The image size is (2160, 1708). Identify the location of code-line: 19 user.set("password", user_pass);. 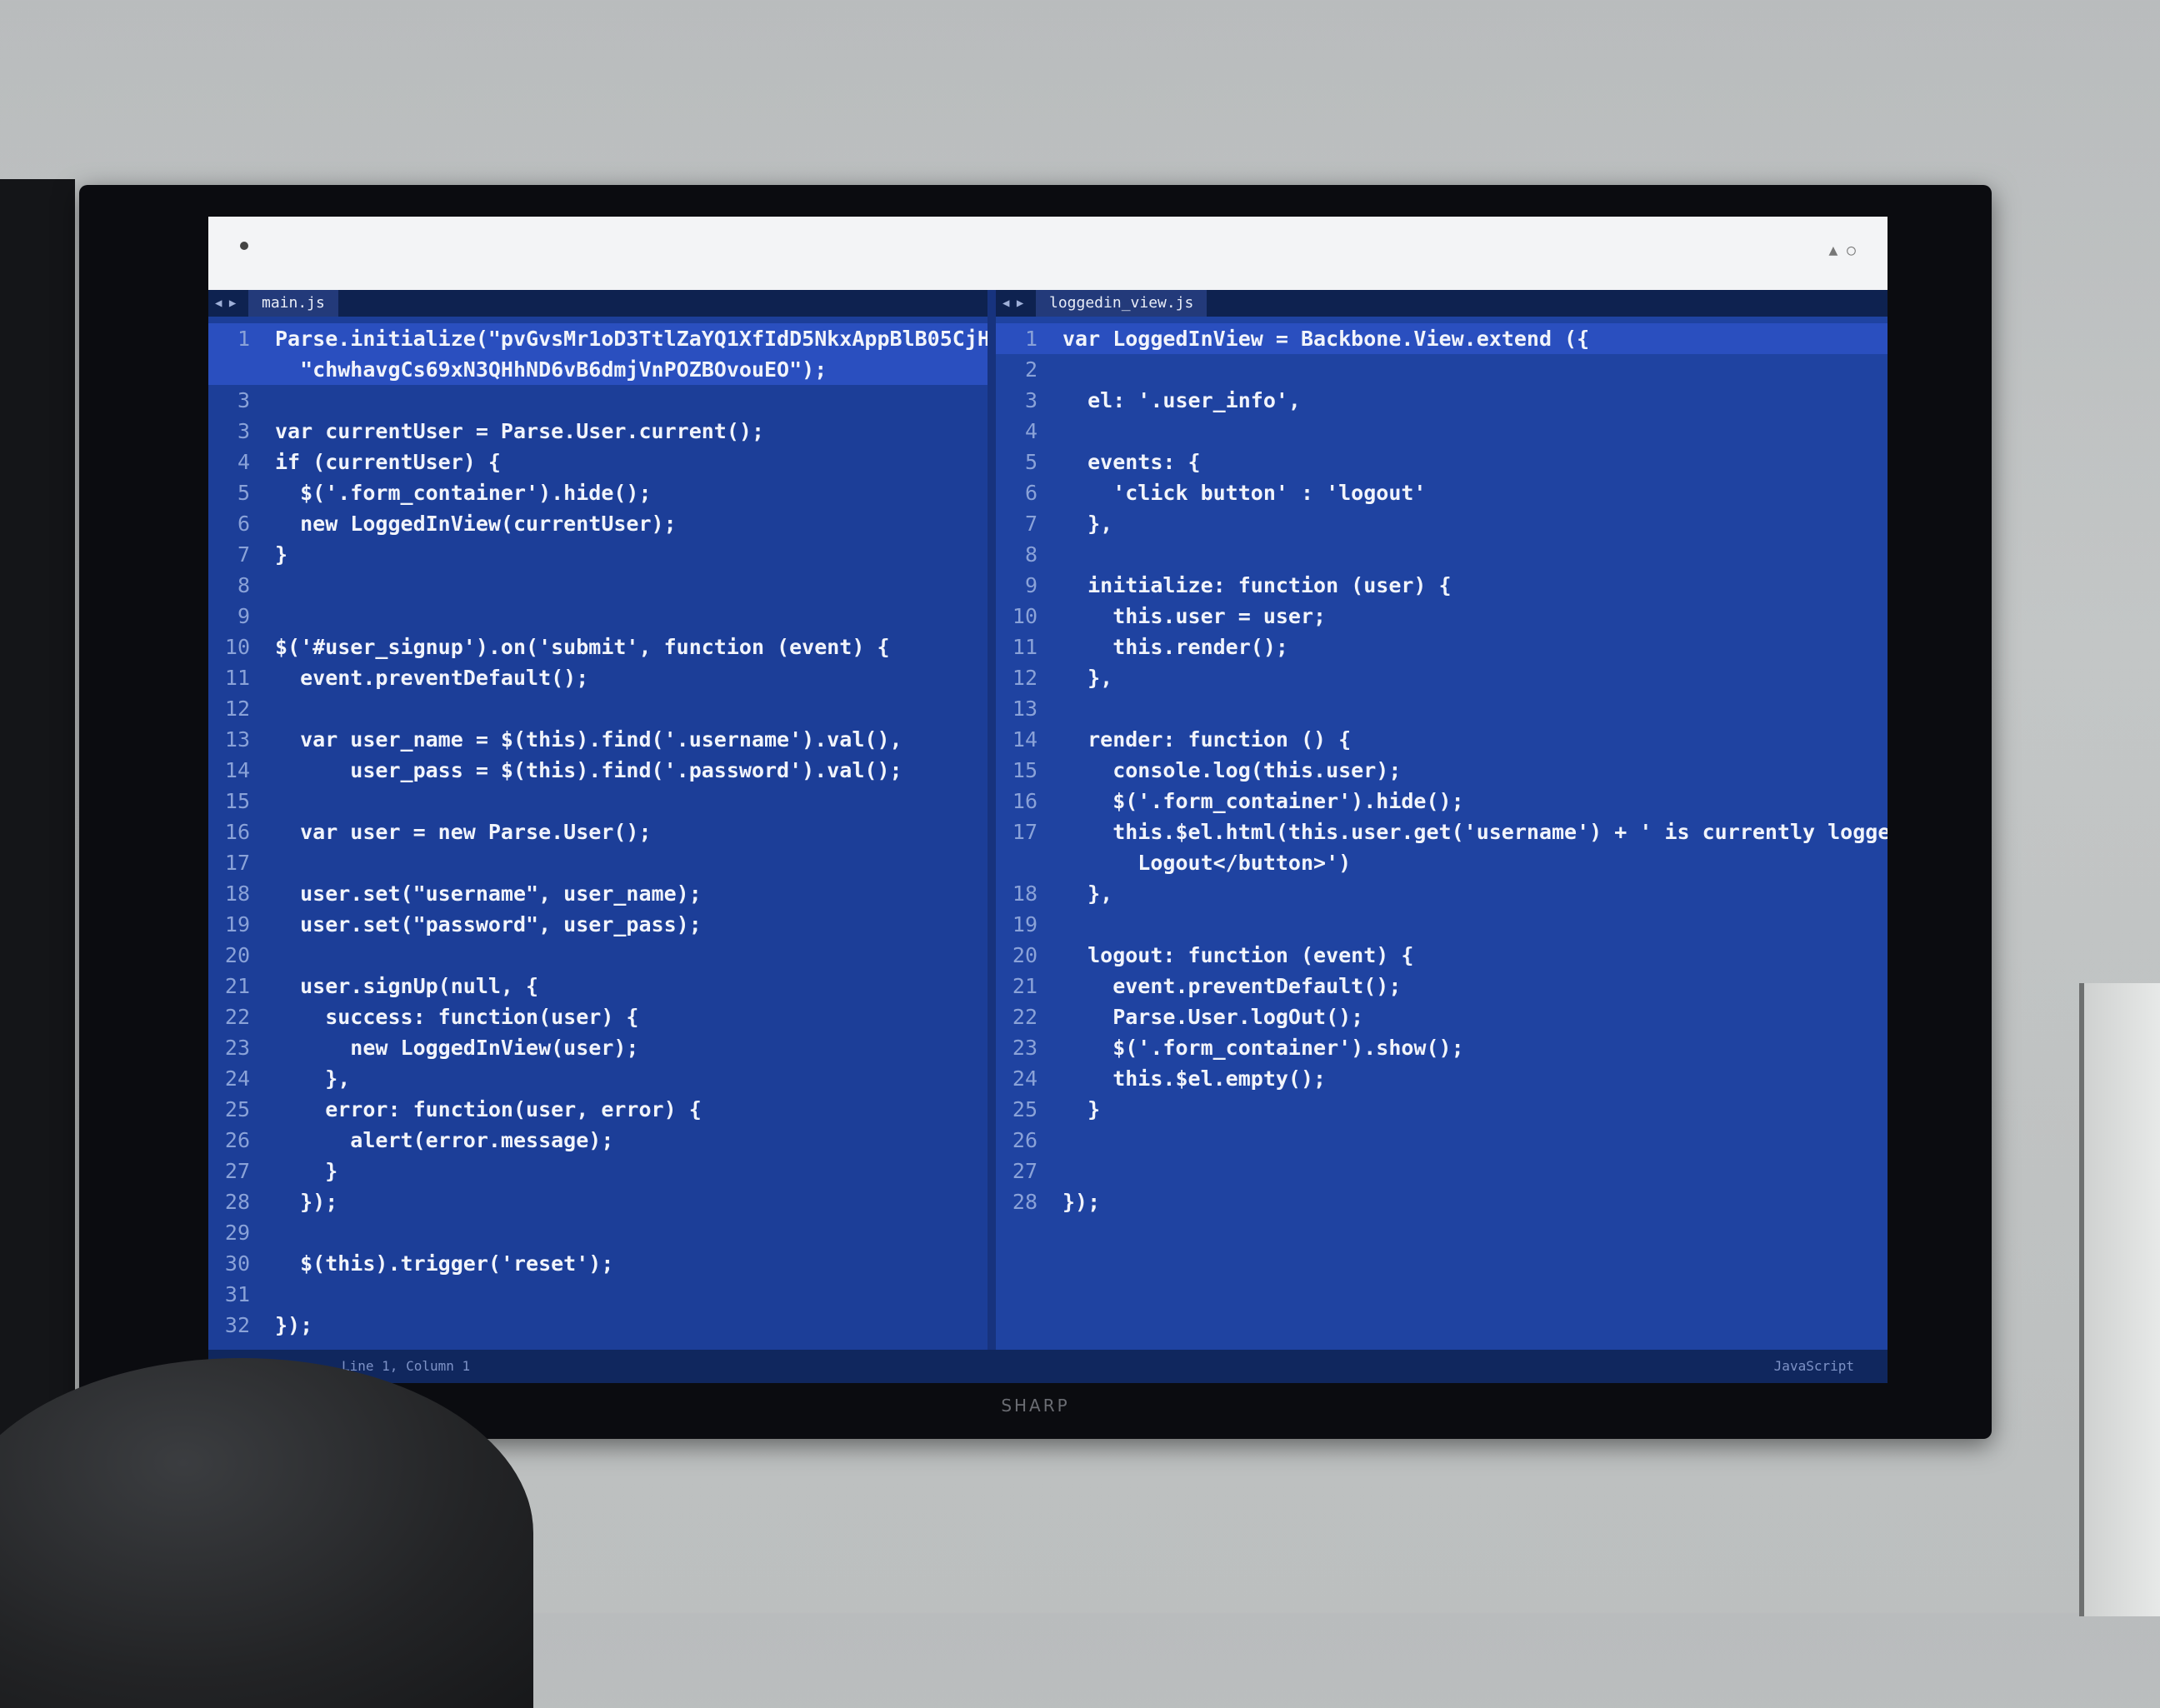
(598, 924).